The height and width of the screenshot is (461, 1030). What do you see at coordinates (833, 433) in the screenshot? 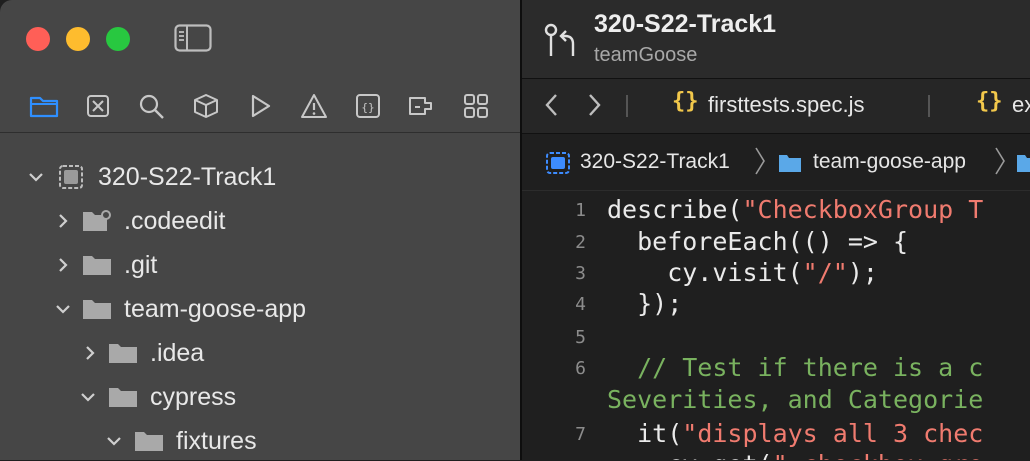
I see `string-token: "displays all 3 chec` at bounding box center [833, 433].